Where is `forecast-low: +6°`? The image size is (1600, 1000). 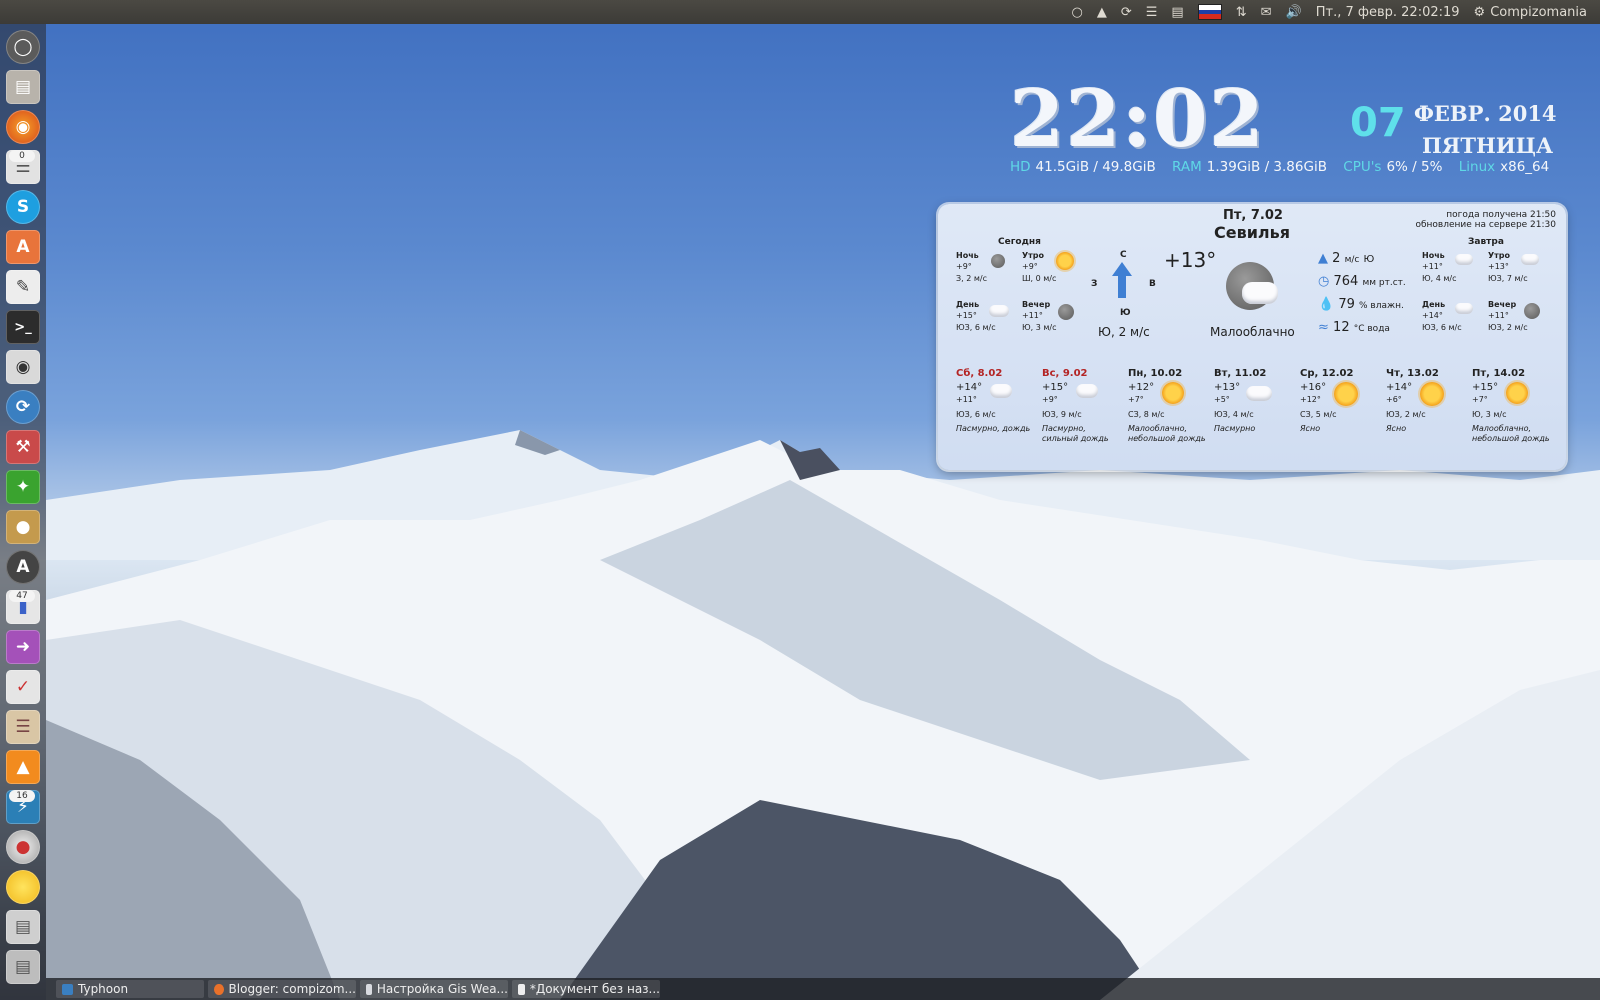 forecast-low: +6° is located at coordinates (1394, 399).